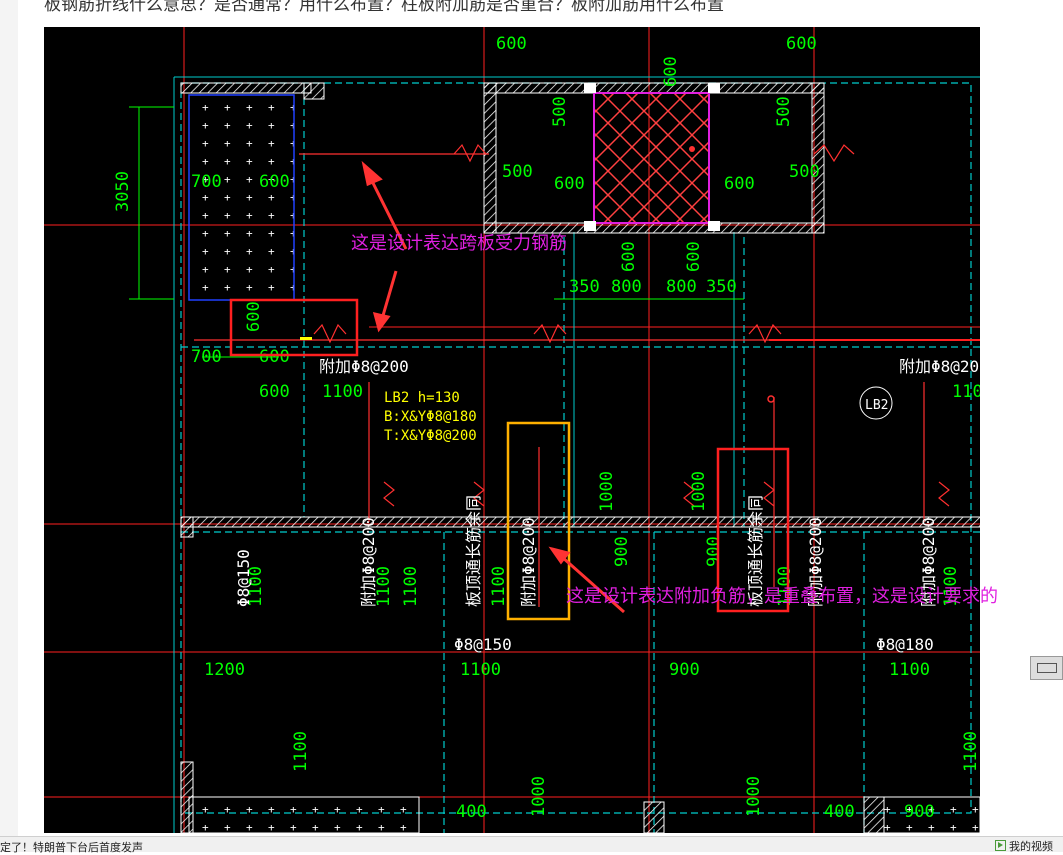 This screenshot has width=1063, height=855. I want to click on page-question-title: 板钢筋折线什么意思？是否通常？用什么布置？柱板附加筋是否重合？板附加筋用什么布置, so click(384, 7).